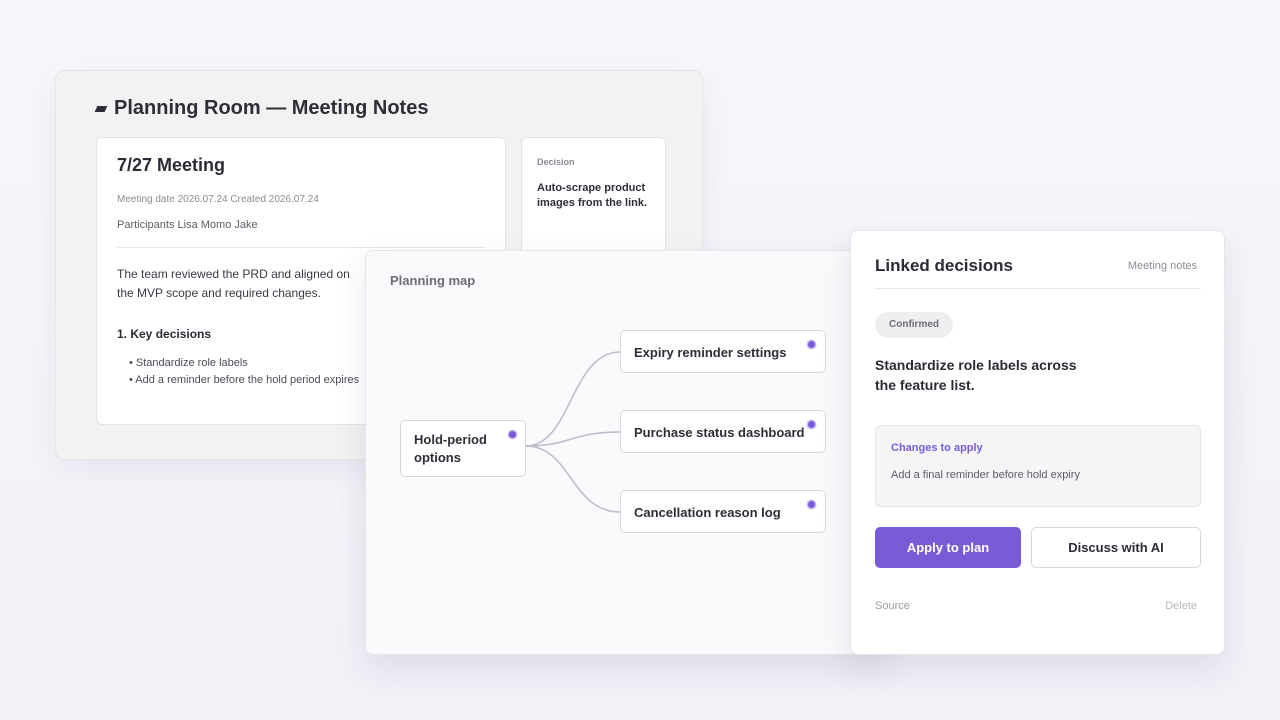 This screenshot has width=1280, height=720. I want to click on meeting-participants: Participants Lisa Momo Jake, so click(187, 225).